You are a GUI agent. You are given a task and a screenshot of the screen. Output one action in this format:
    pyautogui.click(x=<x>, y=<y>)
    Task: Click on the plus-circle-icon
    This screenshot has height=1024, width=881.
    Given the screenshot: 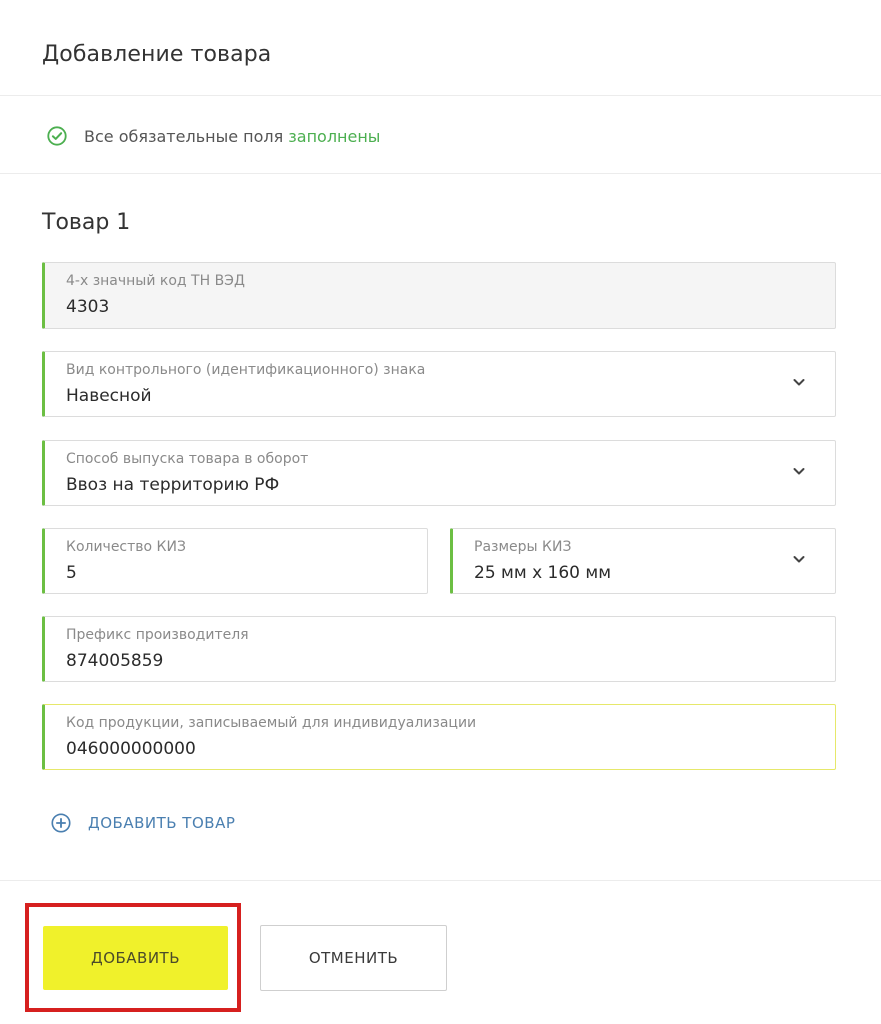 What is the action you would take?
    pyautogui.click(x=61, y=823)
    